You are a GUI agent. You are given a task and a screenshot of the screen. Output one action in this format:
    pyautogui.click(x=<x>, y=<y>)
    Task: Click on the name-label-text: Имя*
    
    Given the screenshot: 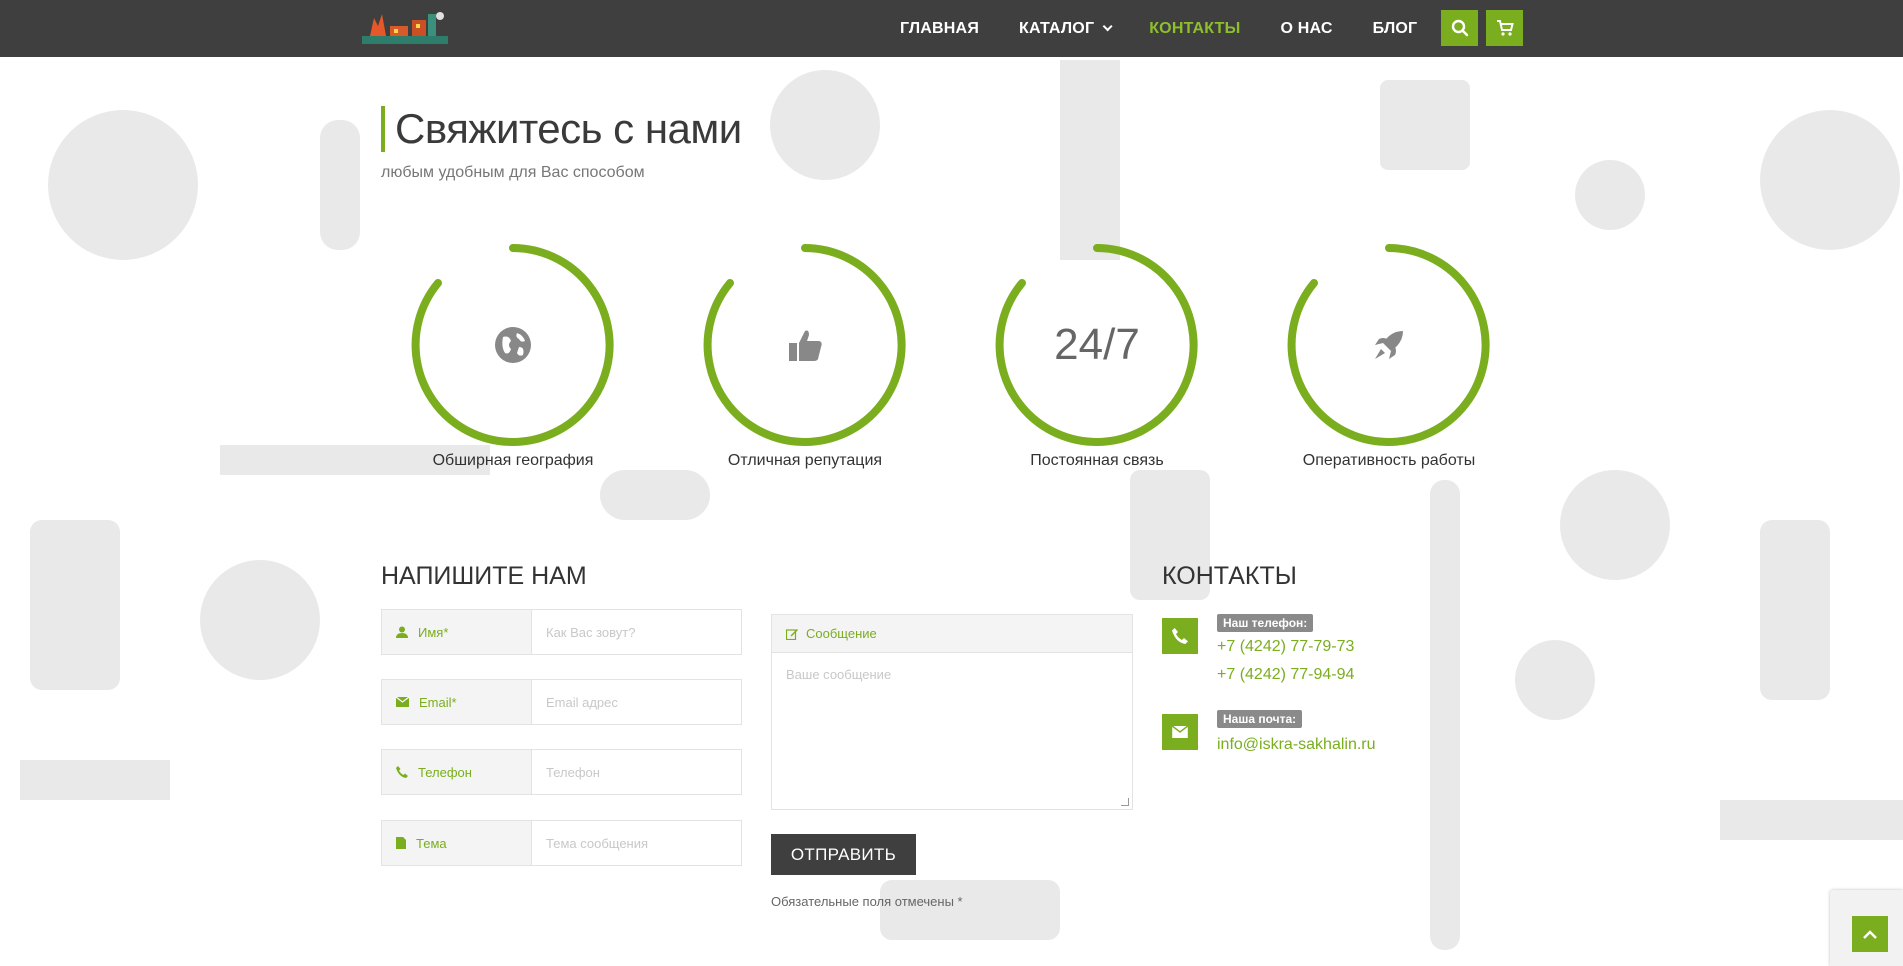 What is the action you would take?
    pyautogui.click(x=433, y=632)
    